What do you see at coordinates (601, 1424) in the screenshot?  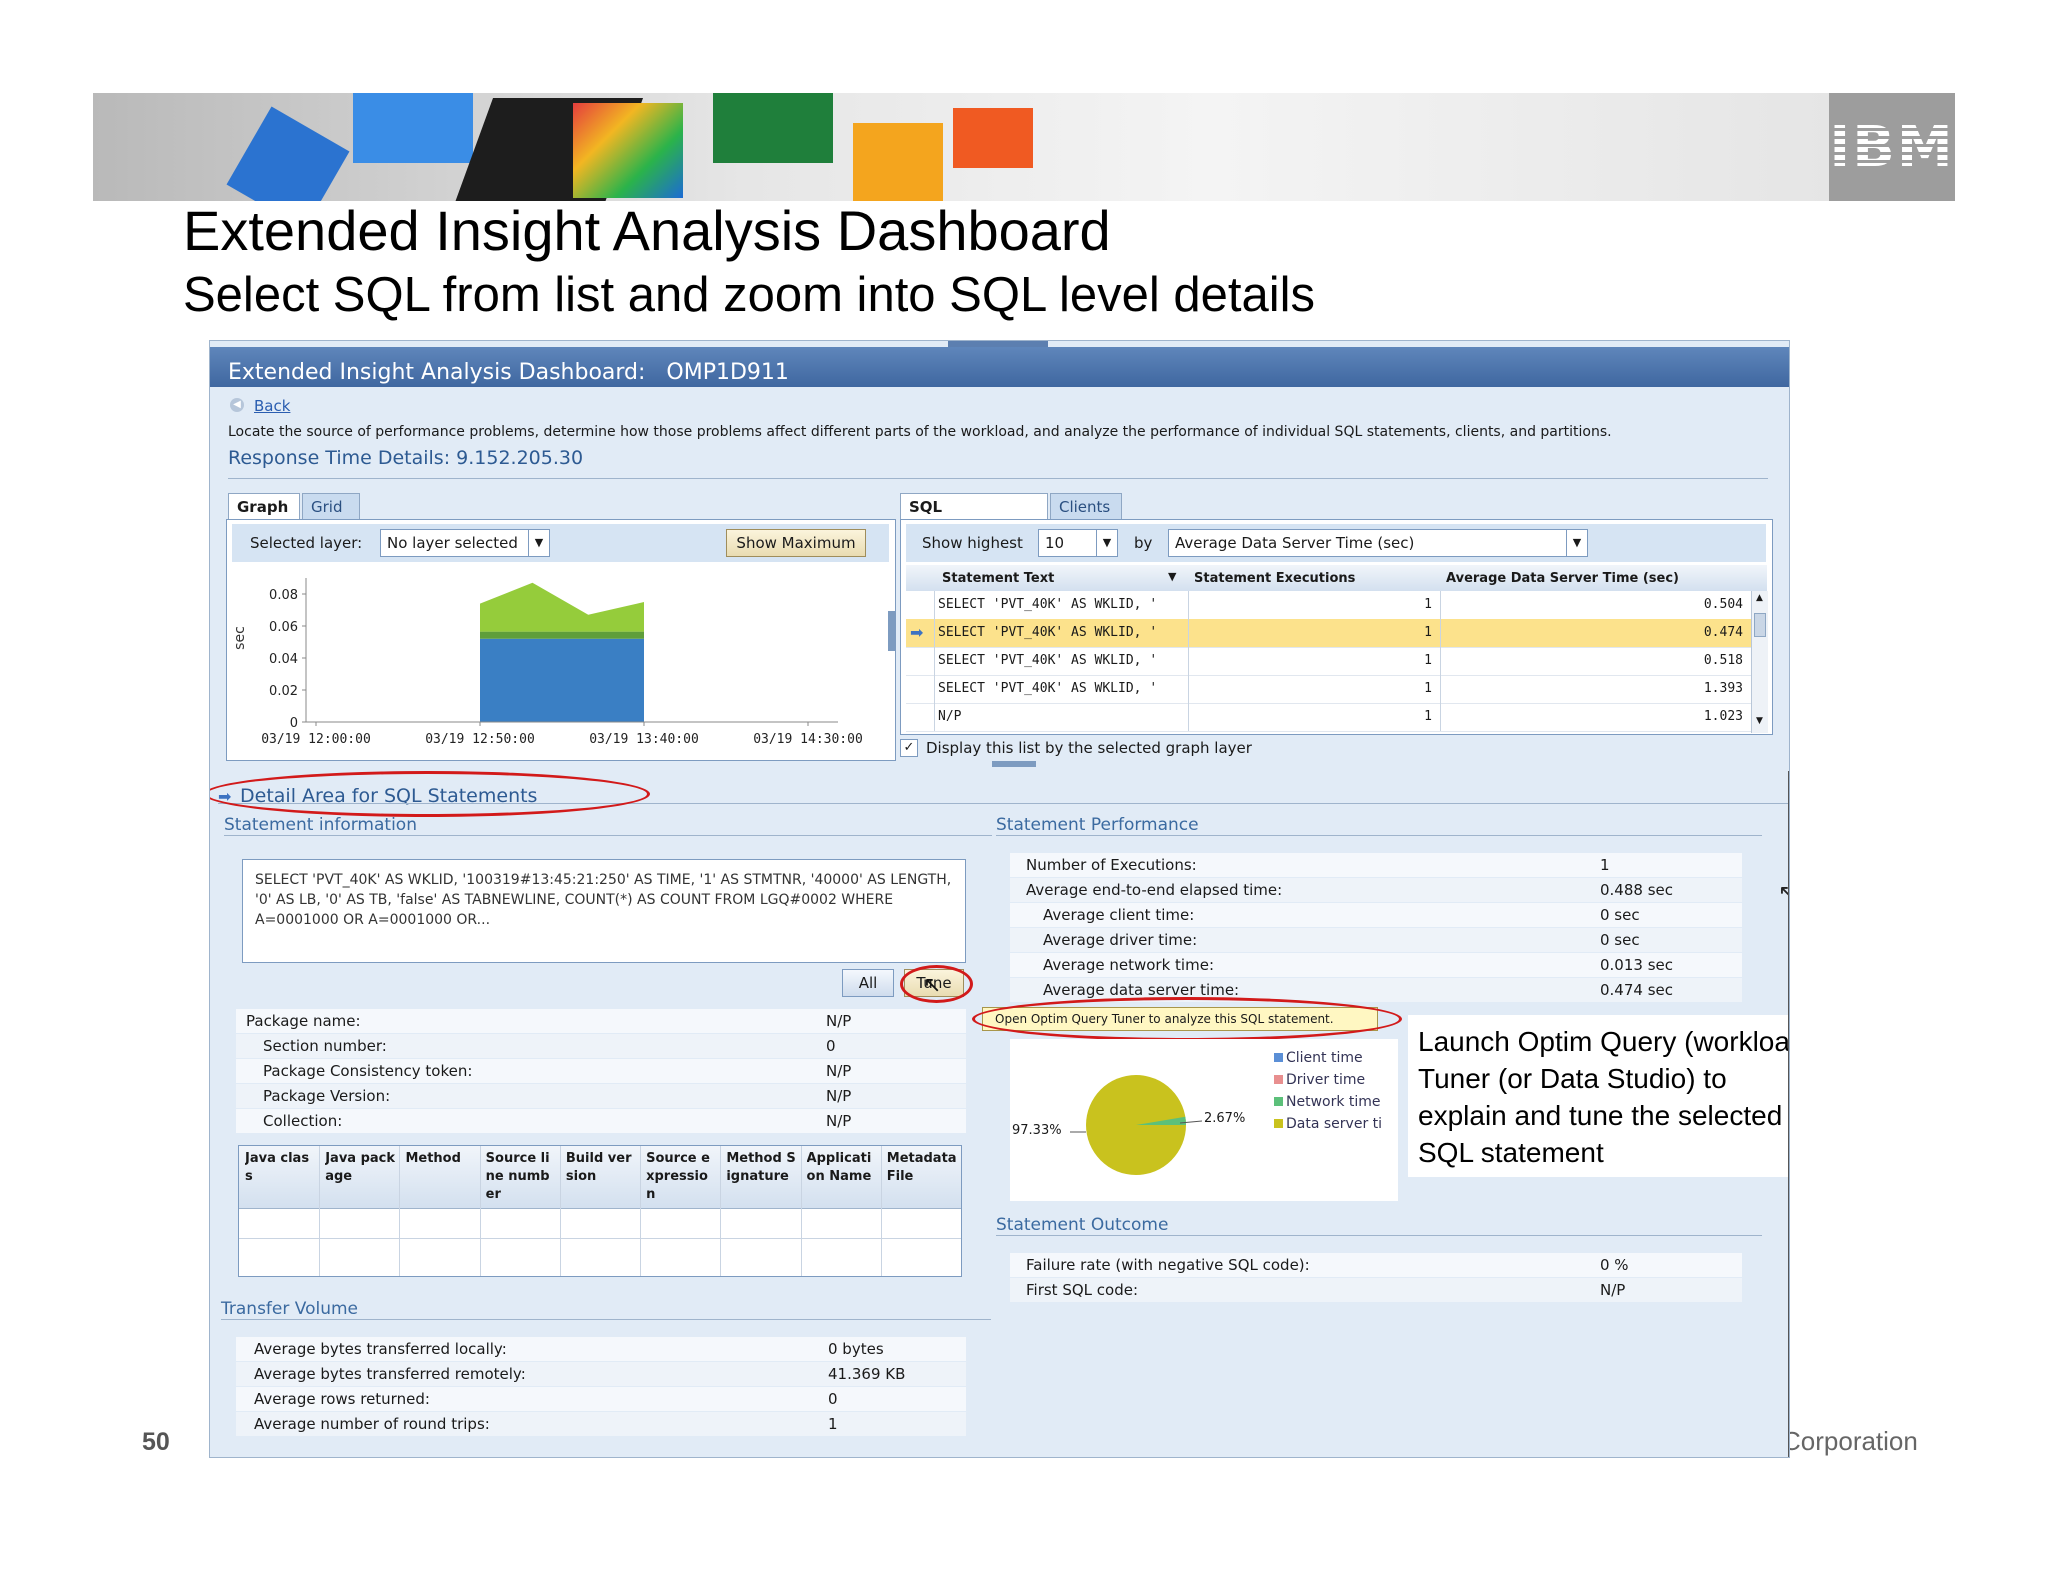 I see `info-row: Average number of round trips: 1` at bounding box center [601, 1424].